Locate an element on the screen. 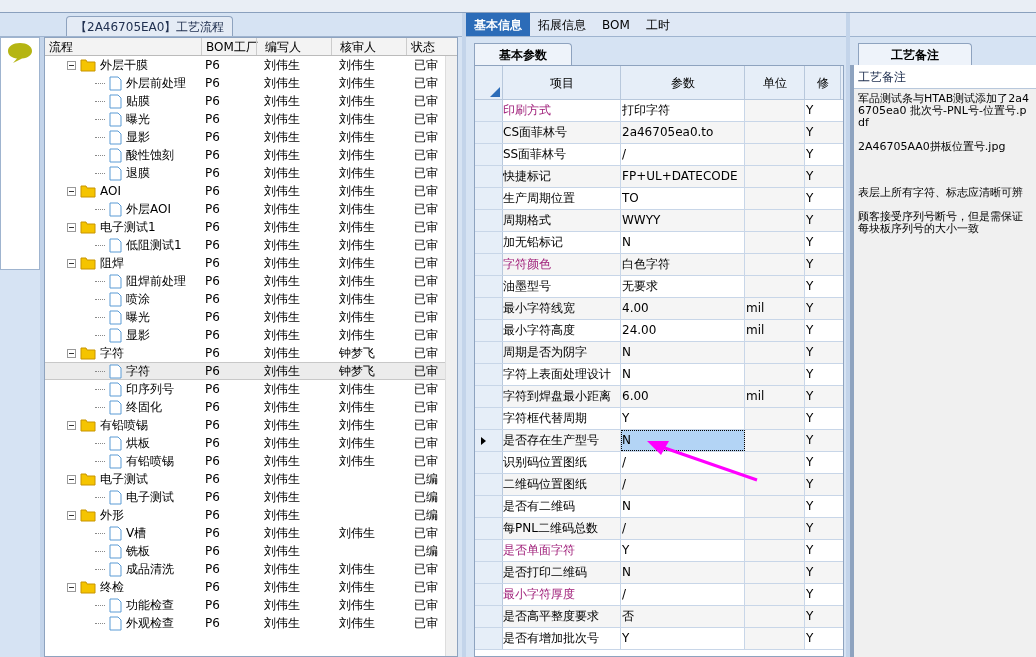 This screenshot has width=1036, height=657. folder-icon is located at coordinates (88, 227).